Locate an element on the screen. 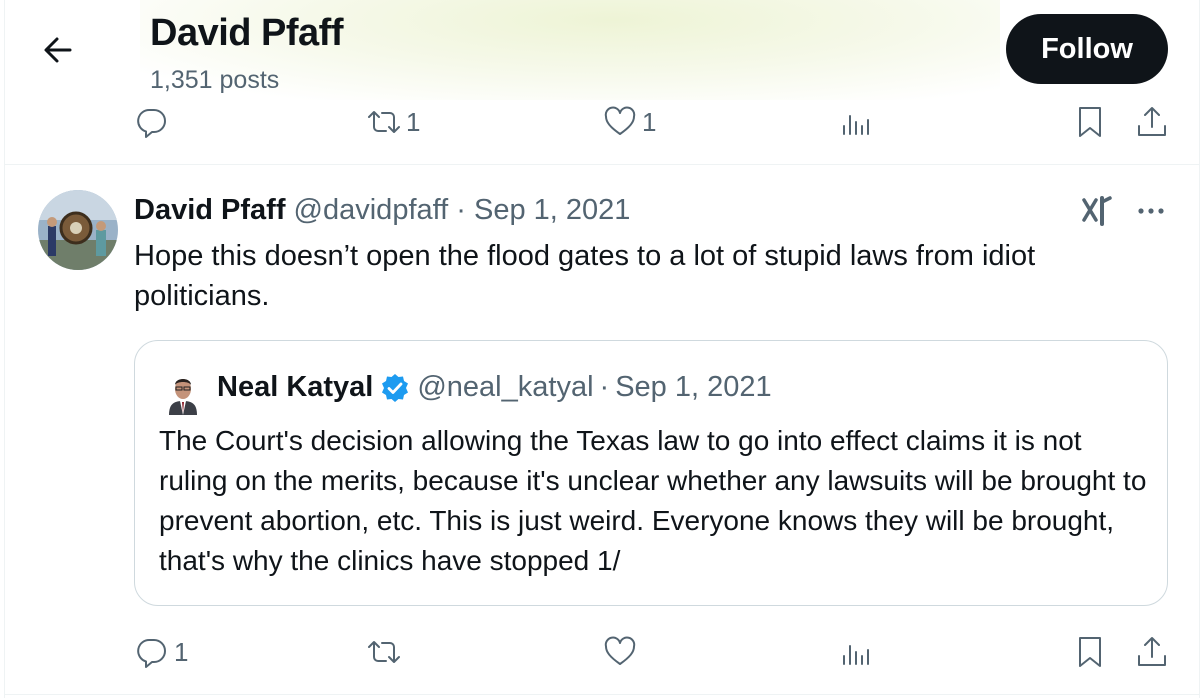 This screenshot has width=1204, height=698. reply-button is located at coordinates (154, 122).